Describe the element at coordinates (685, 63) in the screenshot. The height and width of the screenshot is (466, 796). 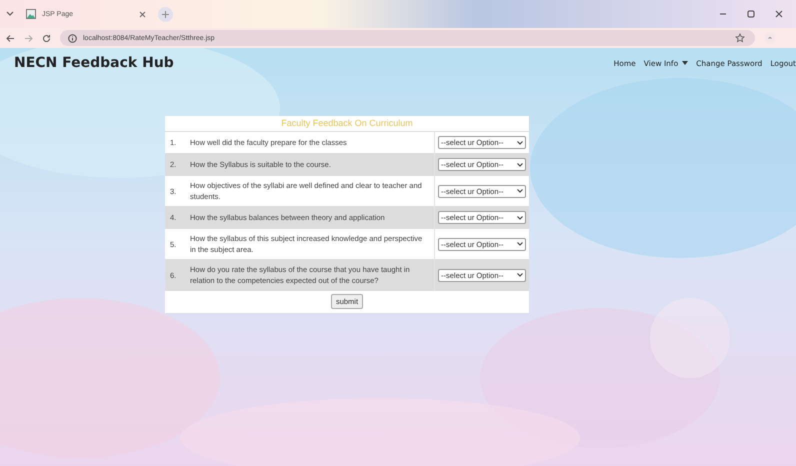
I see `caret-icon` at that location.